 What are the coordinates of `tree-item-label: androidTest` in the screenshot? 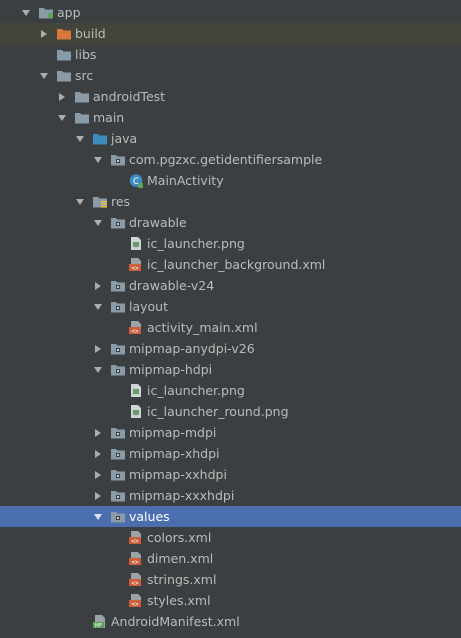 It's located at (129, 96).